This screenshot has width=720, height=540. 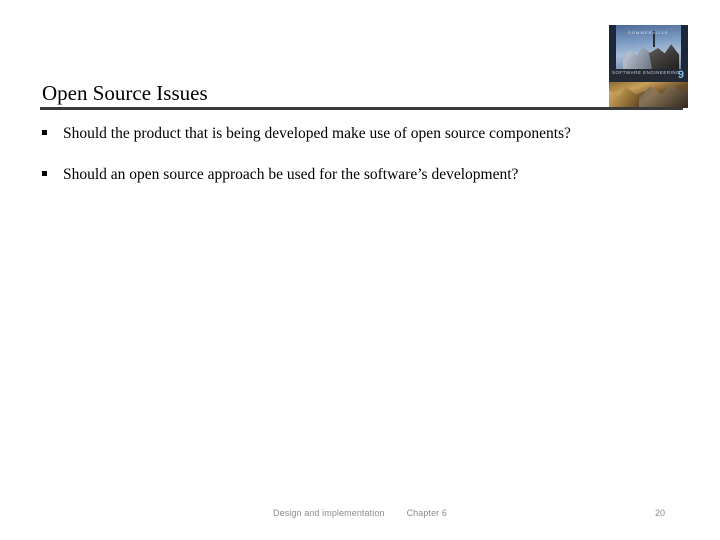 What do you see at coordinates (648, 32) in the screenshot?
I see `cover-author-text: SOMMERVILLE` at bounding box center [648, 32].